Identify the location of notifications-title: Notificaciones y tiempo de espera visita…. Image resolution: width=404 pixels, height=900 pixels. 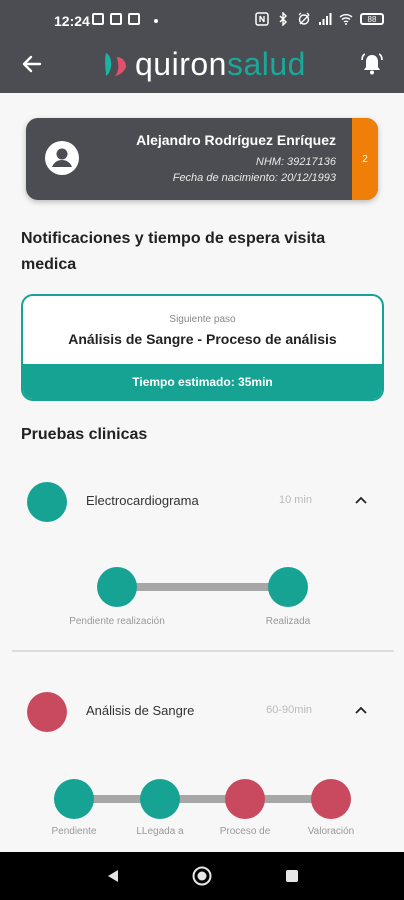
(173, 251).